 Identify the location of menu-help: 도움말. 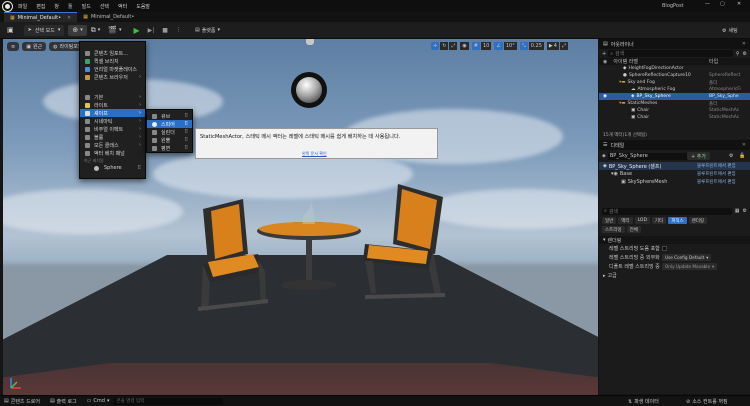
(143, 6).